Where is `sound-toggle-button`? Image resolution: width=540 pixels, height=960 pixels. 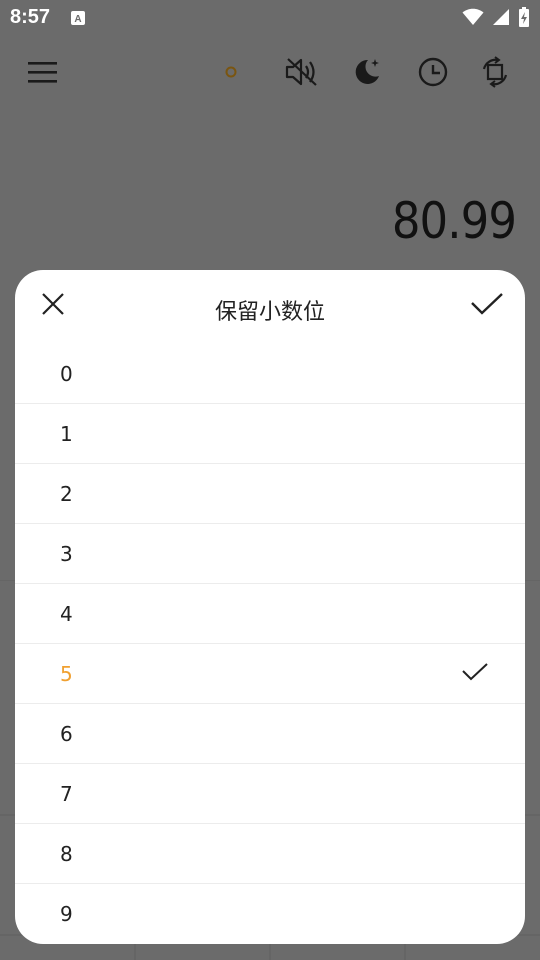 sound-toggle-button is located at coordinates (302, 72).